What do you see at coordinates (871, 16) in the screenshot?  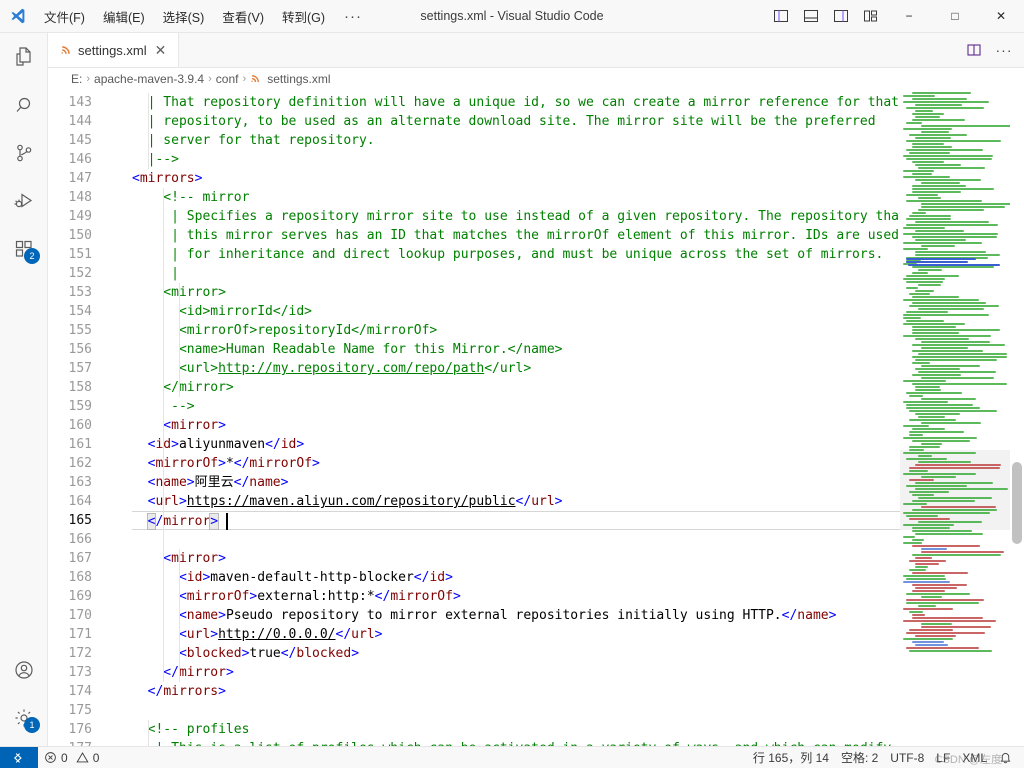 I see `customize-layout-icon` at bounding box center [871, 16].